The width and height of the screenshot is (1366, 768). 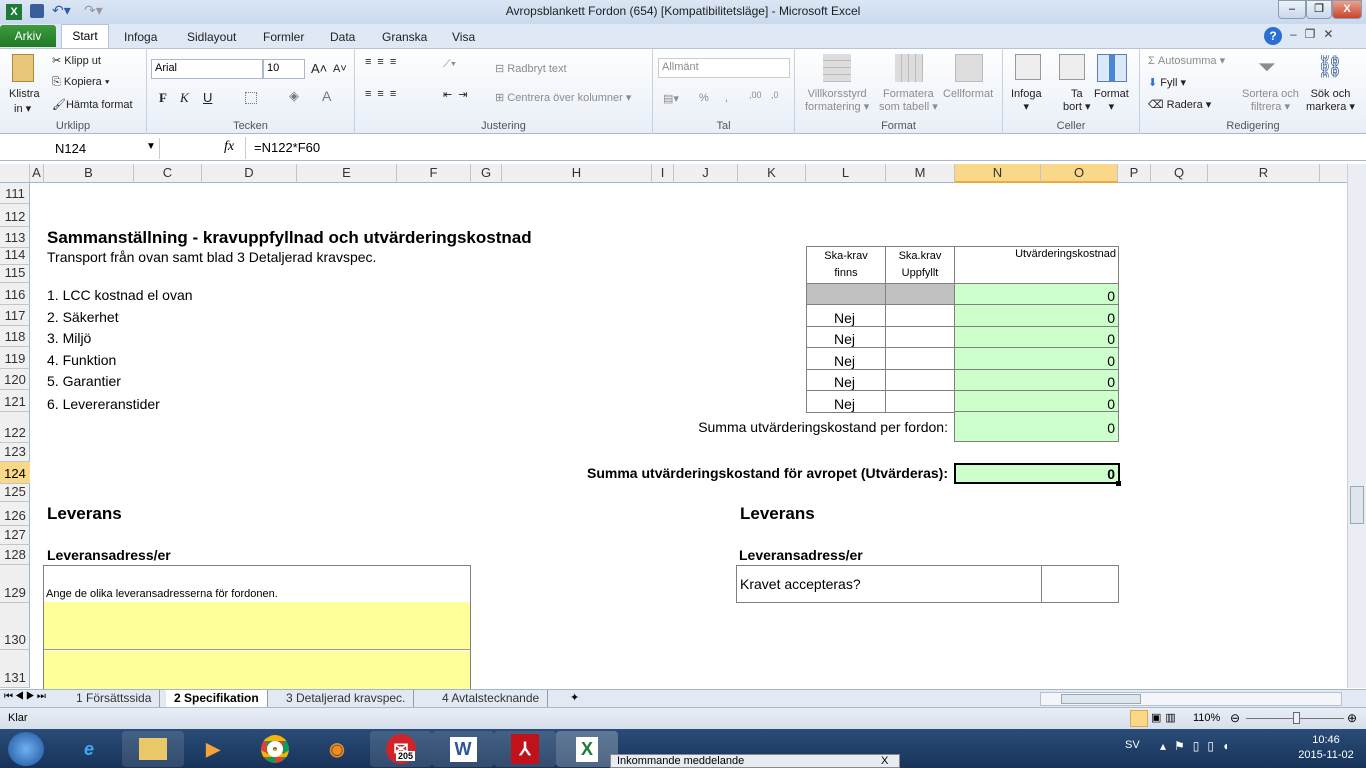 What do you see at coordinates (249, 173) in the screenshot?
I see `column-header-d: D` at bounding box center [249, 173].